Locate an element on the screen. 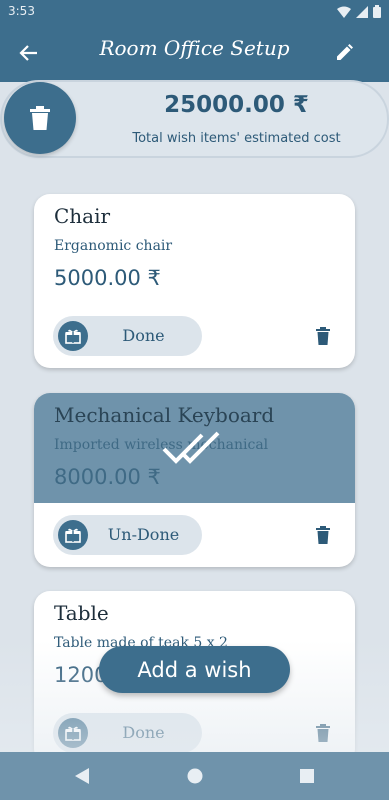 The image size is (389, 800). app-bar: Room Office Setup is located at coordinates (194, 53).